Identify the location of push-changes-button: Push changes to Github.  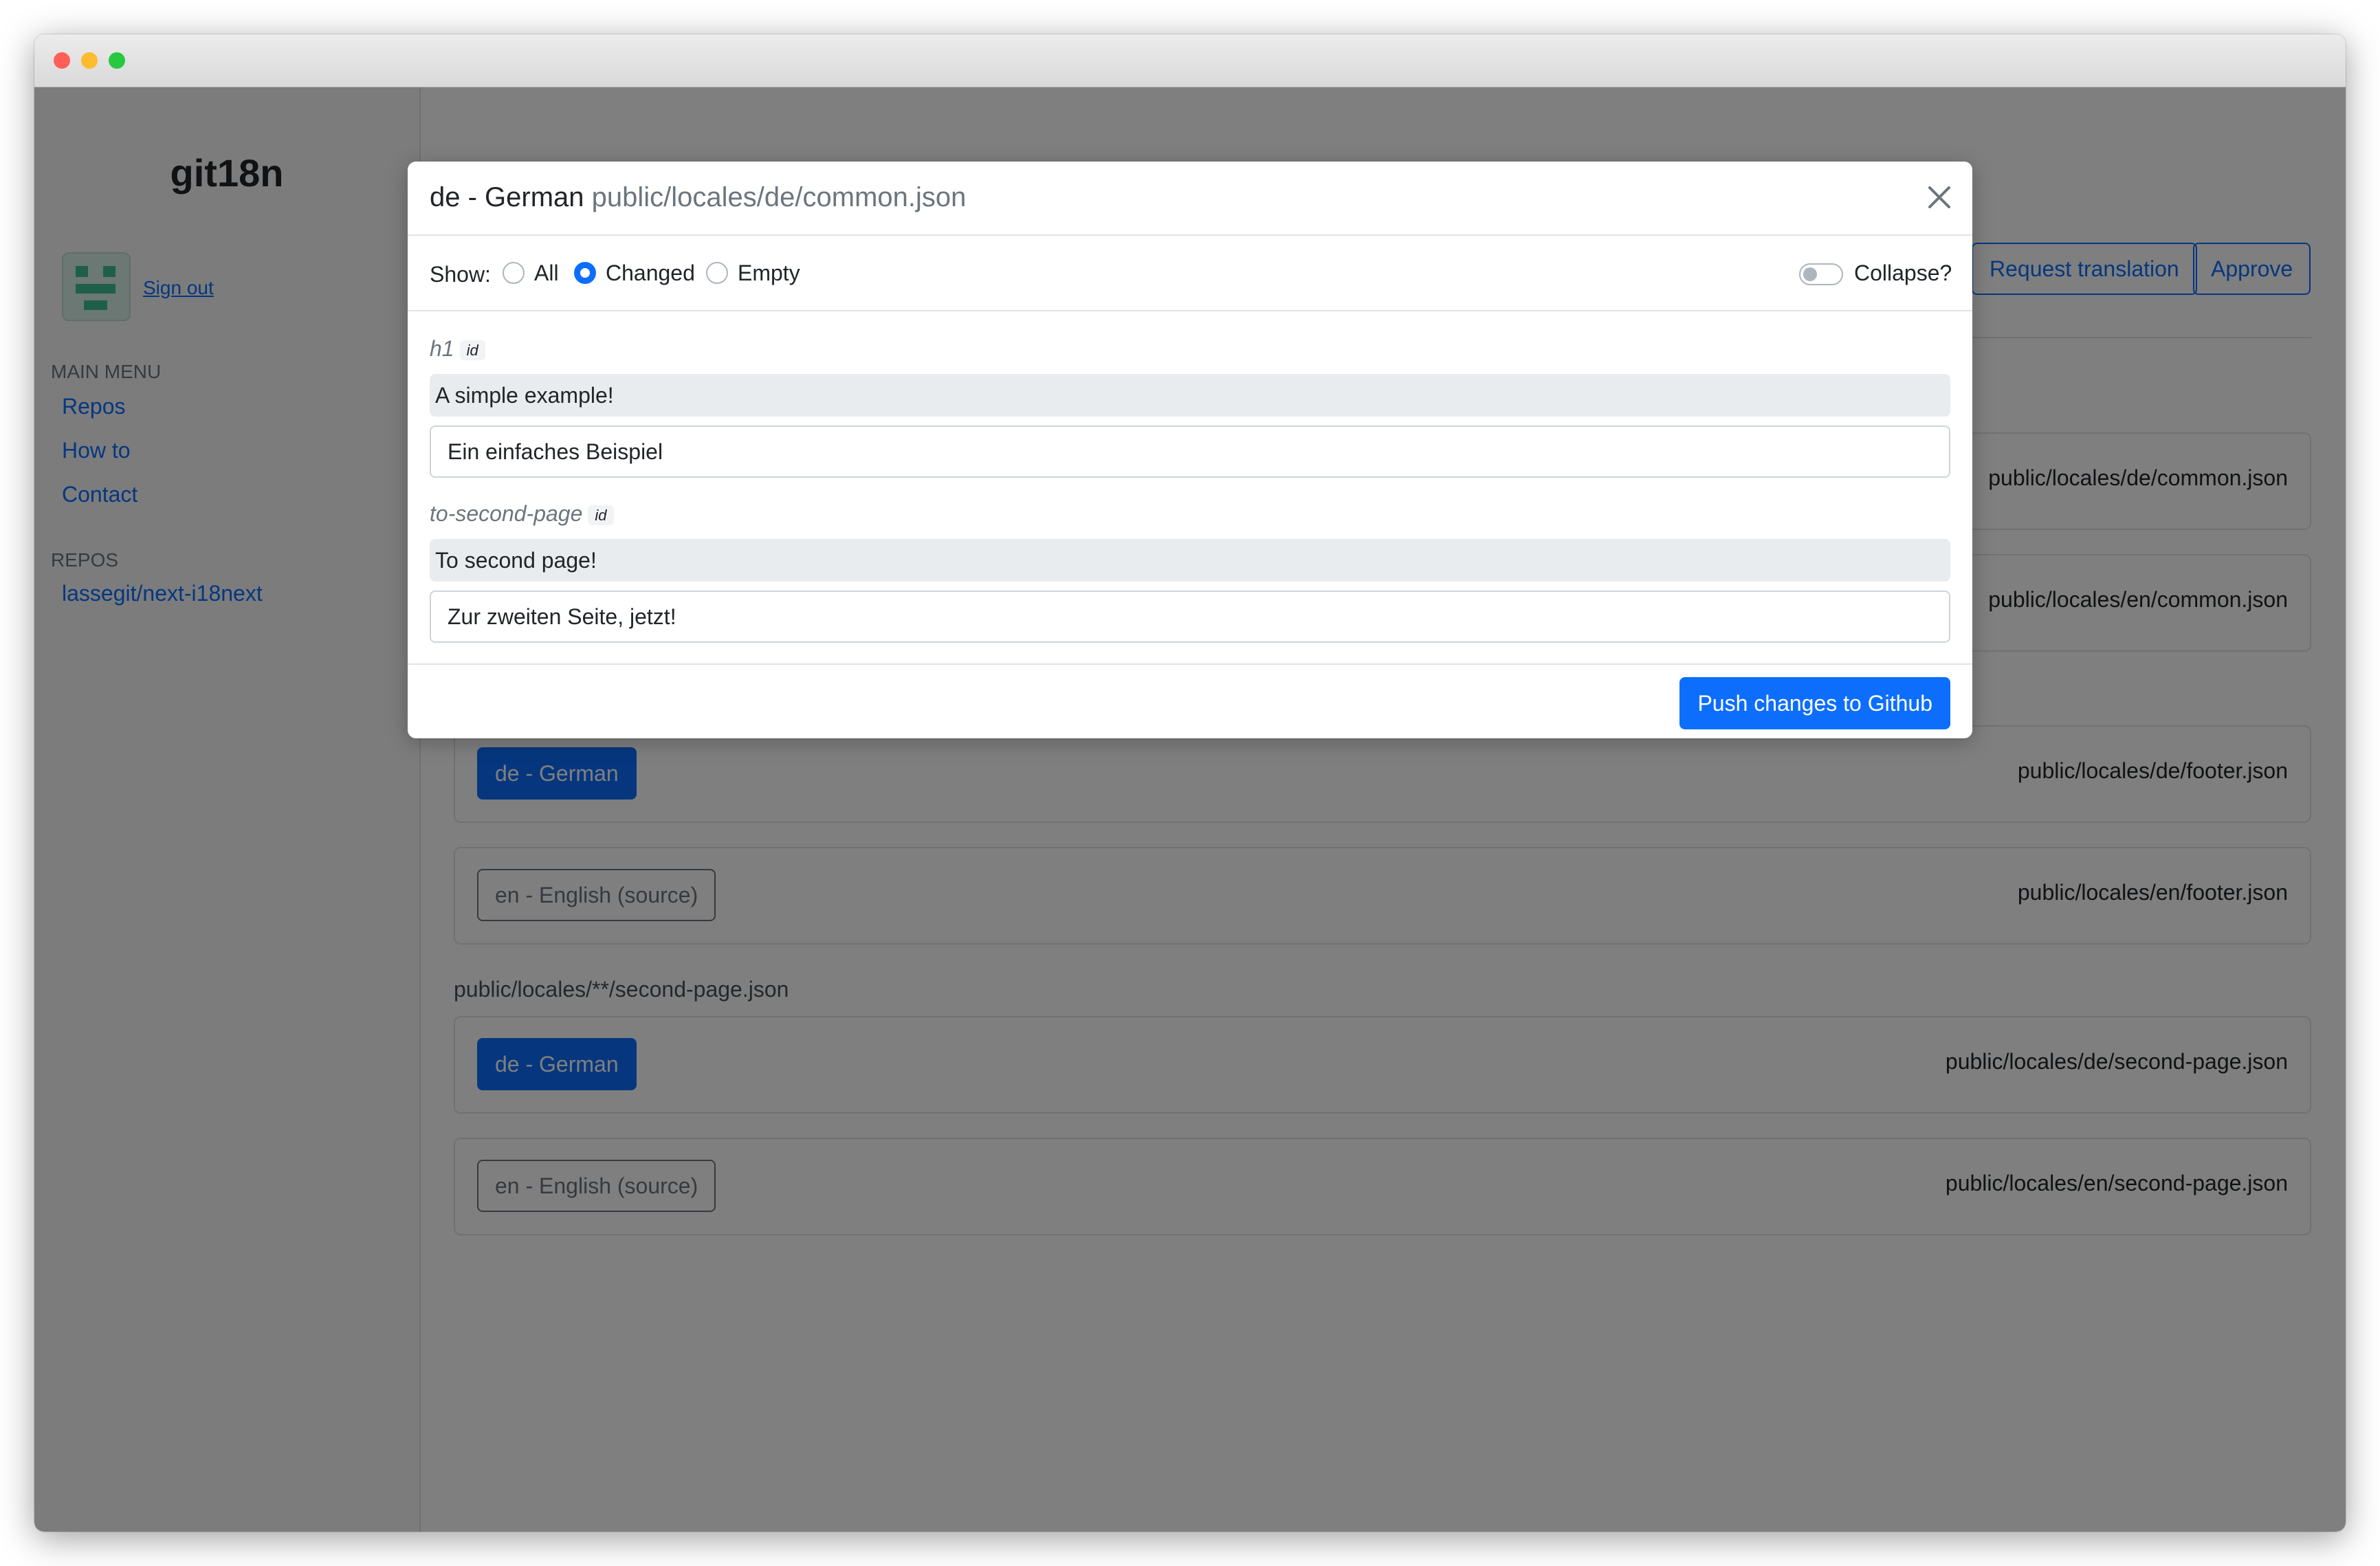
(1814, 703).